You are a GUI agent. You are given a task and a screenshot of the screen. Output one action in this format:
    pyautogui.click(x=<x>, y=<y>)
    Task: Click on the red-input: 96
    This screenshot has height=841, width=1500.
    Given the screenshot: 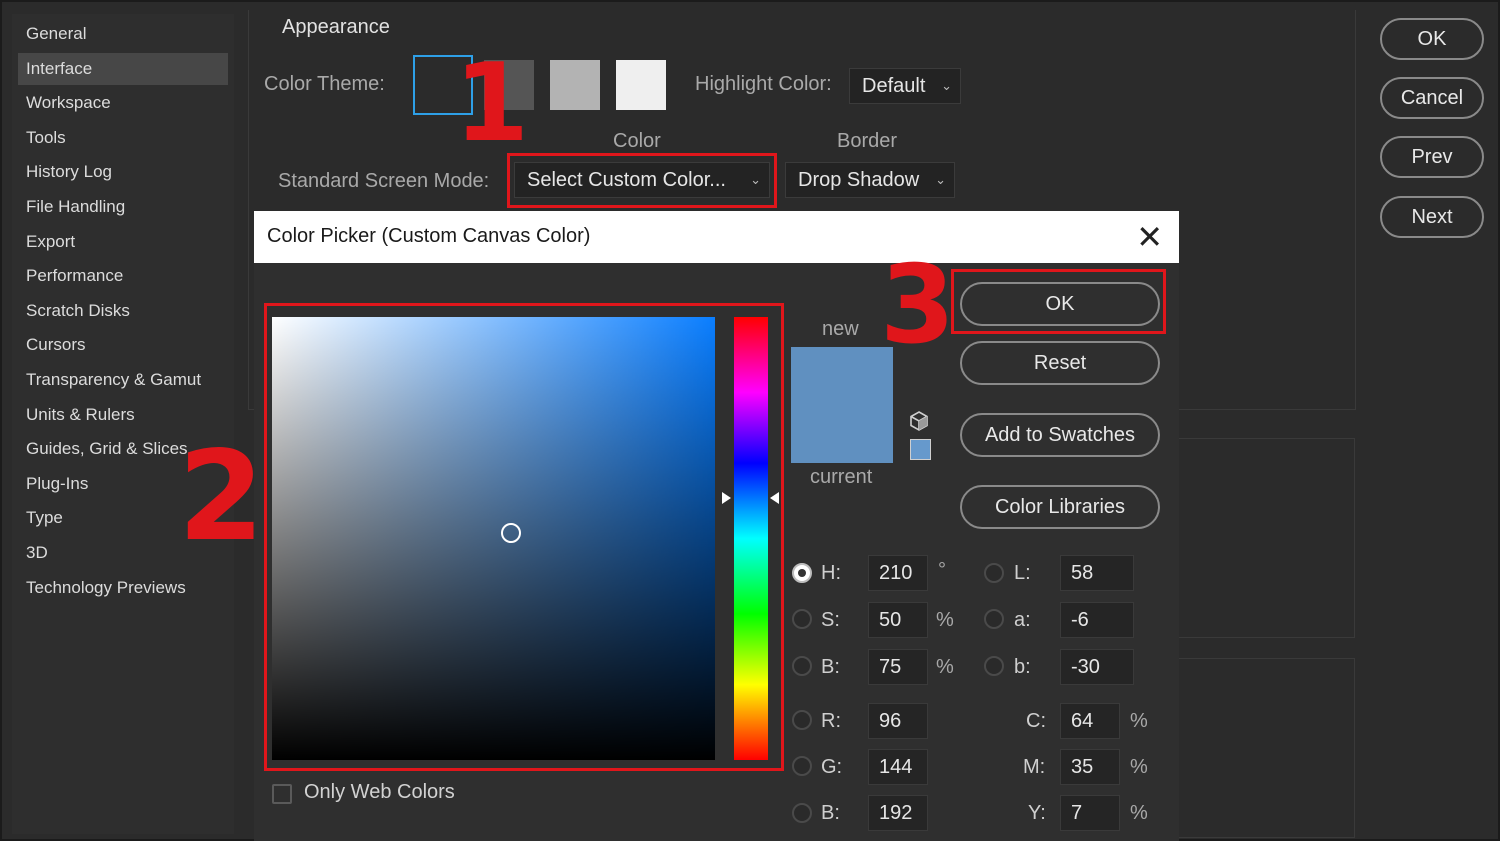 What is the action you would take?
    pyautogui.click(x=898, y=721)
    